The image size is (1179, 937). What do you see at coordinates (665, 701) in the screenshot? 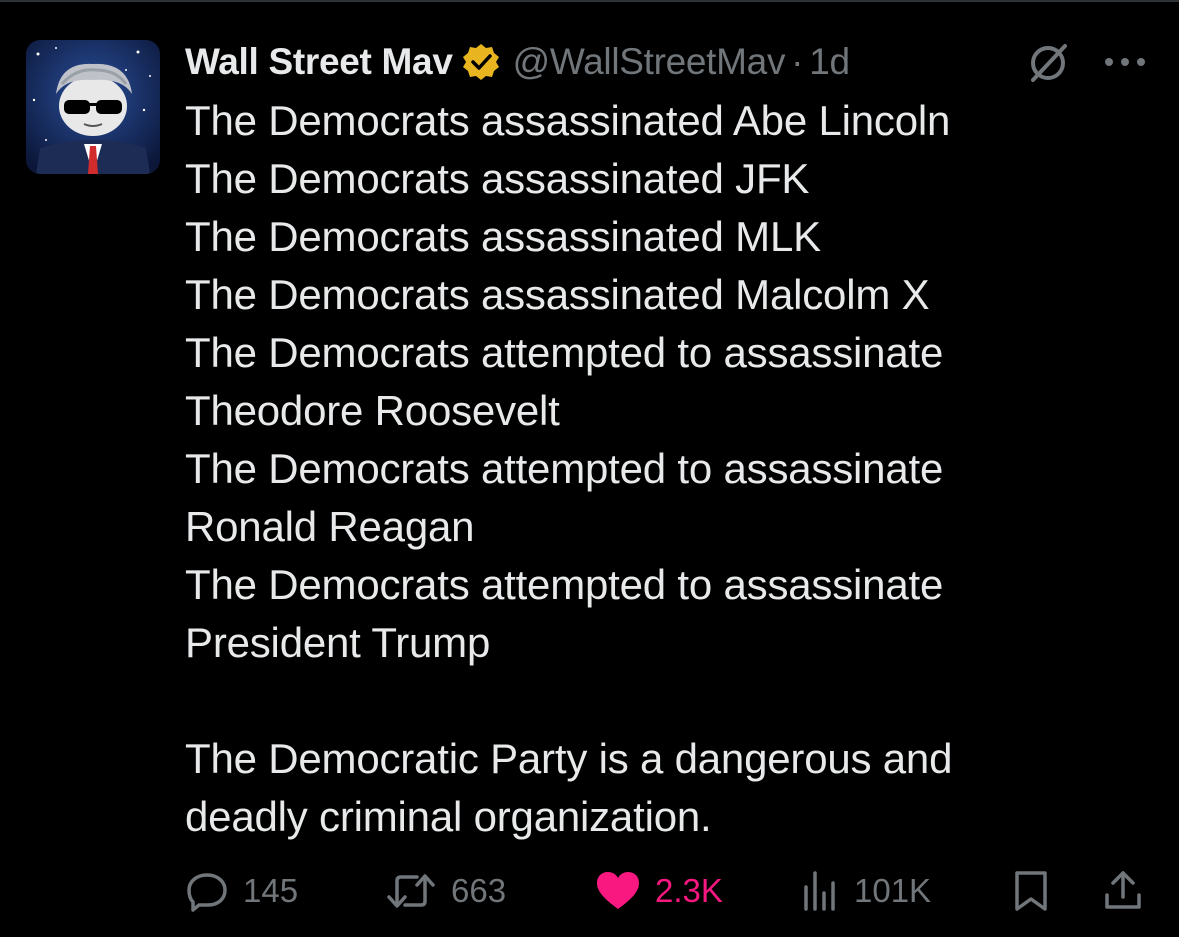
I see `post-text-blank-line` at bounding box center [665, 701].